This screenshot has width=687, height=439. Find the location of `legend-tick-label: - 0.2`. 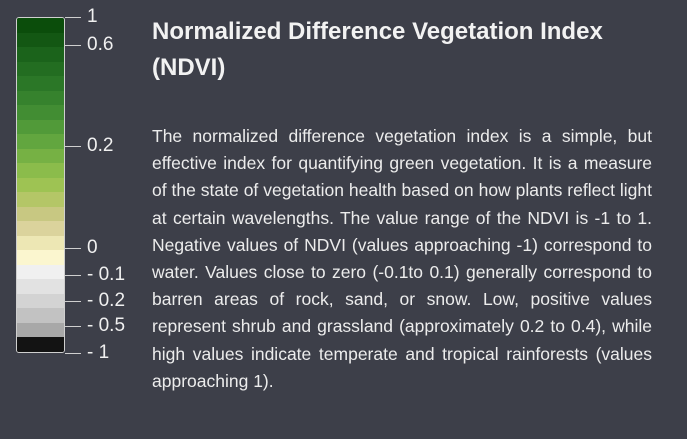

legend-tick-label: - 0.2 is located at coordinates (106, 300).